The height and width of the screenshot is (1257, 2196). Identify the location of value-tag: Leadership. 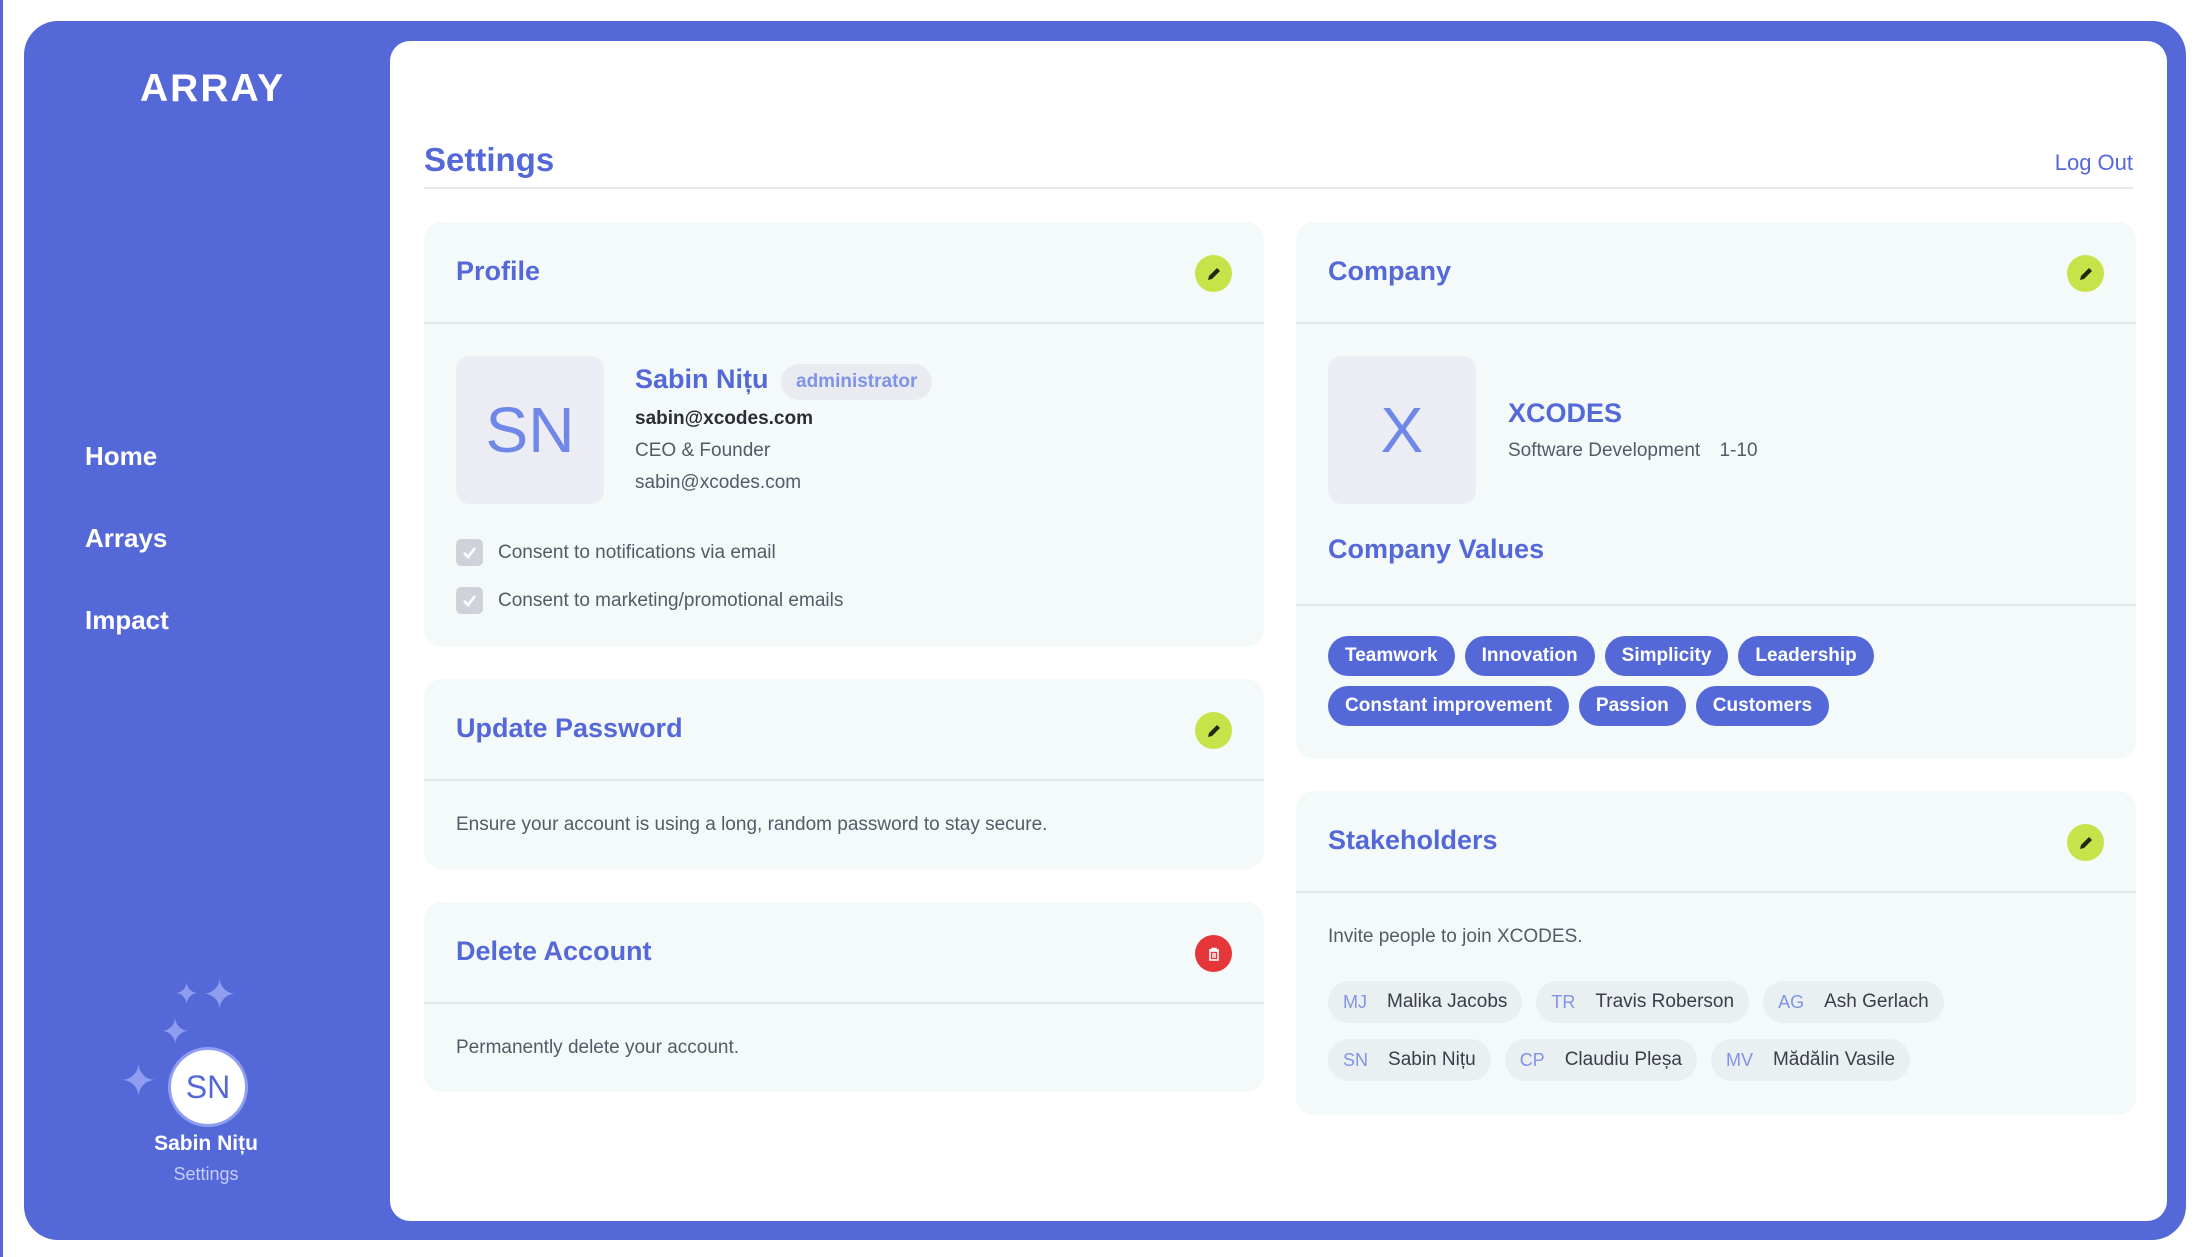
(1806, 656).